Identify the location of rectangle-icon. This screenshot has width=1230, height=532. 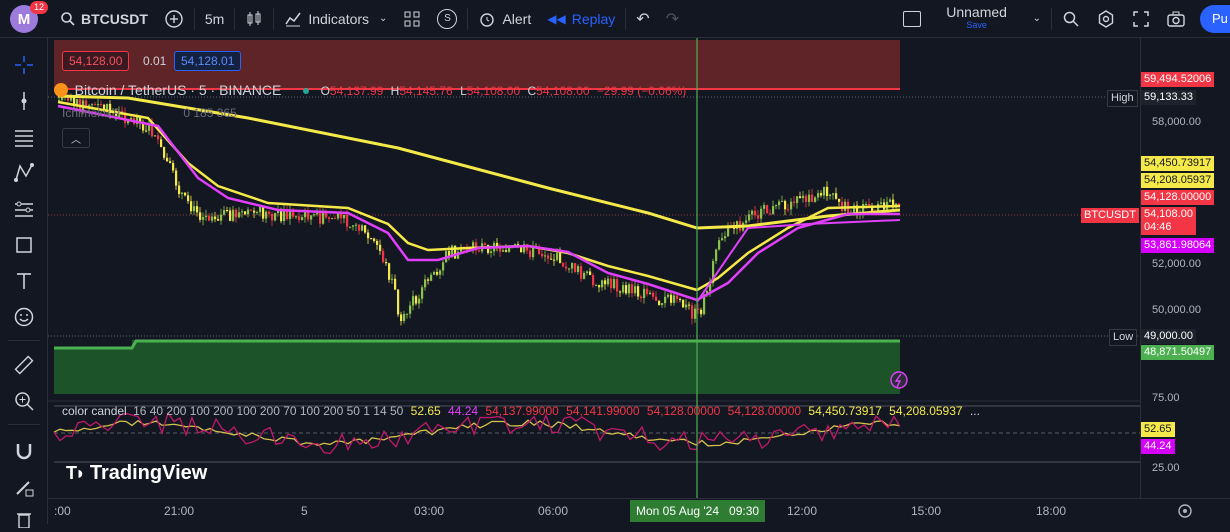
(24, 245).